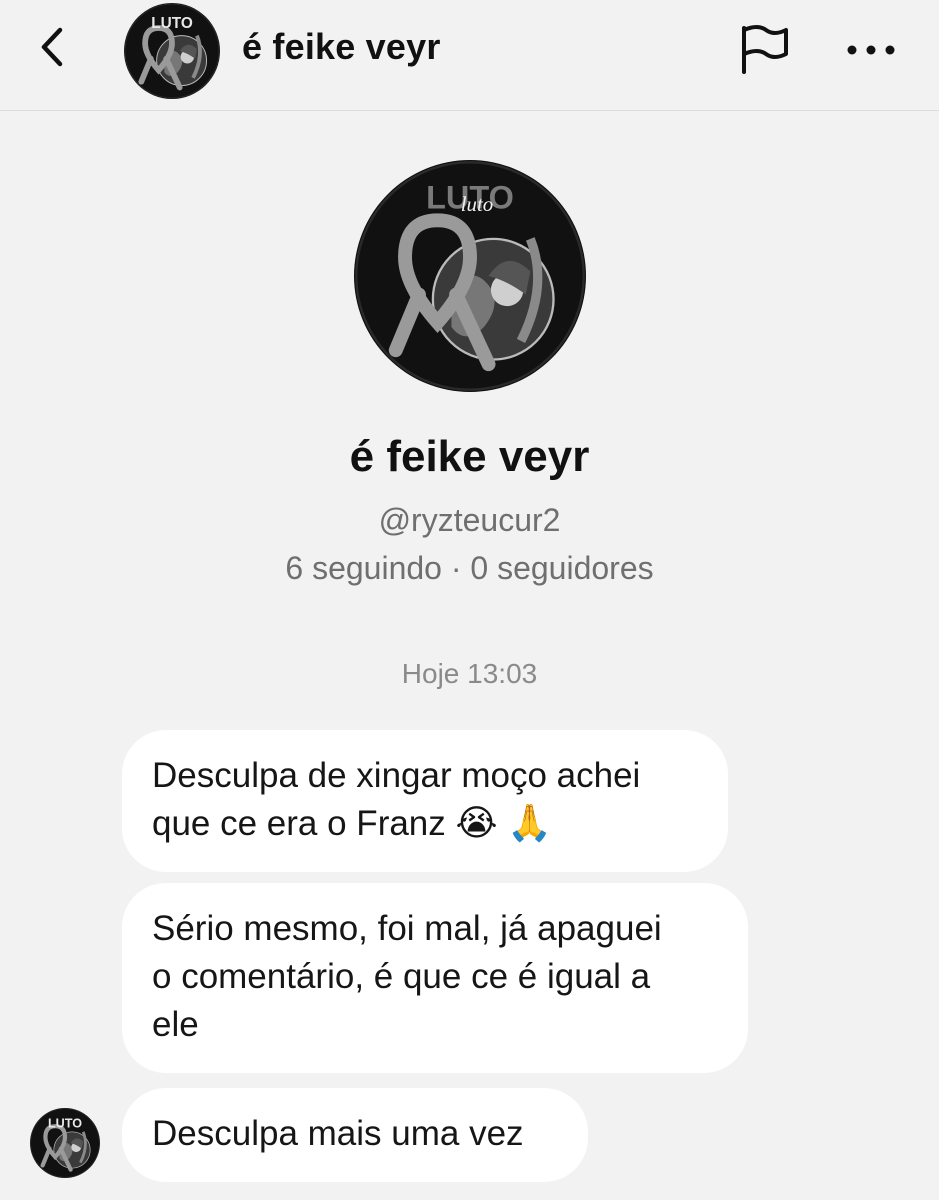 The width and height of the screenshot is (939, 1200). I want to click on profile-name: é feike veyr, so click(469, 456).